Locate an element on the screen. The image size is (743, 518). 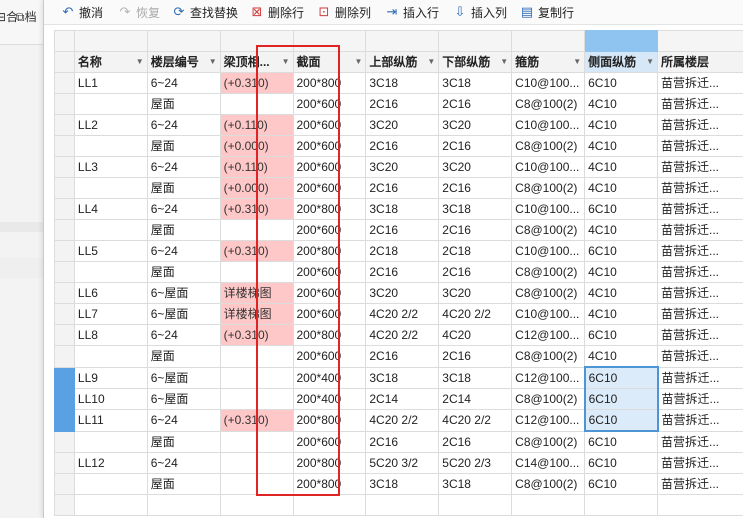
stirrup-cell: C8@100(2) is located at coordinates (548, 484).